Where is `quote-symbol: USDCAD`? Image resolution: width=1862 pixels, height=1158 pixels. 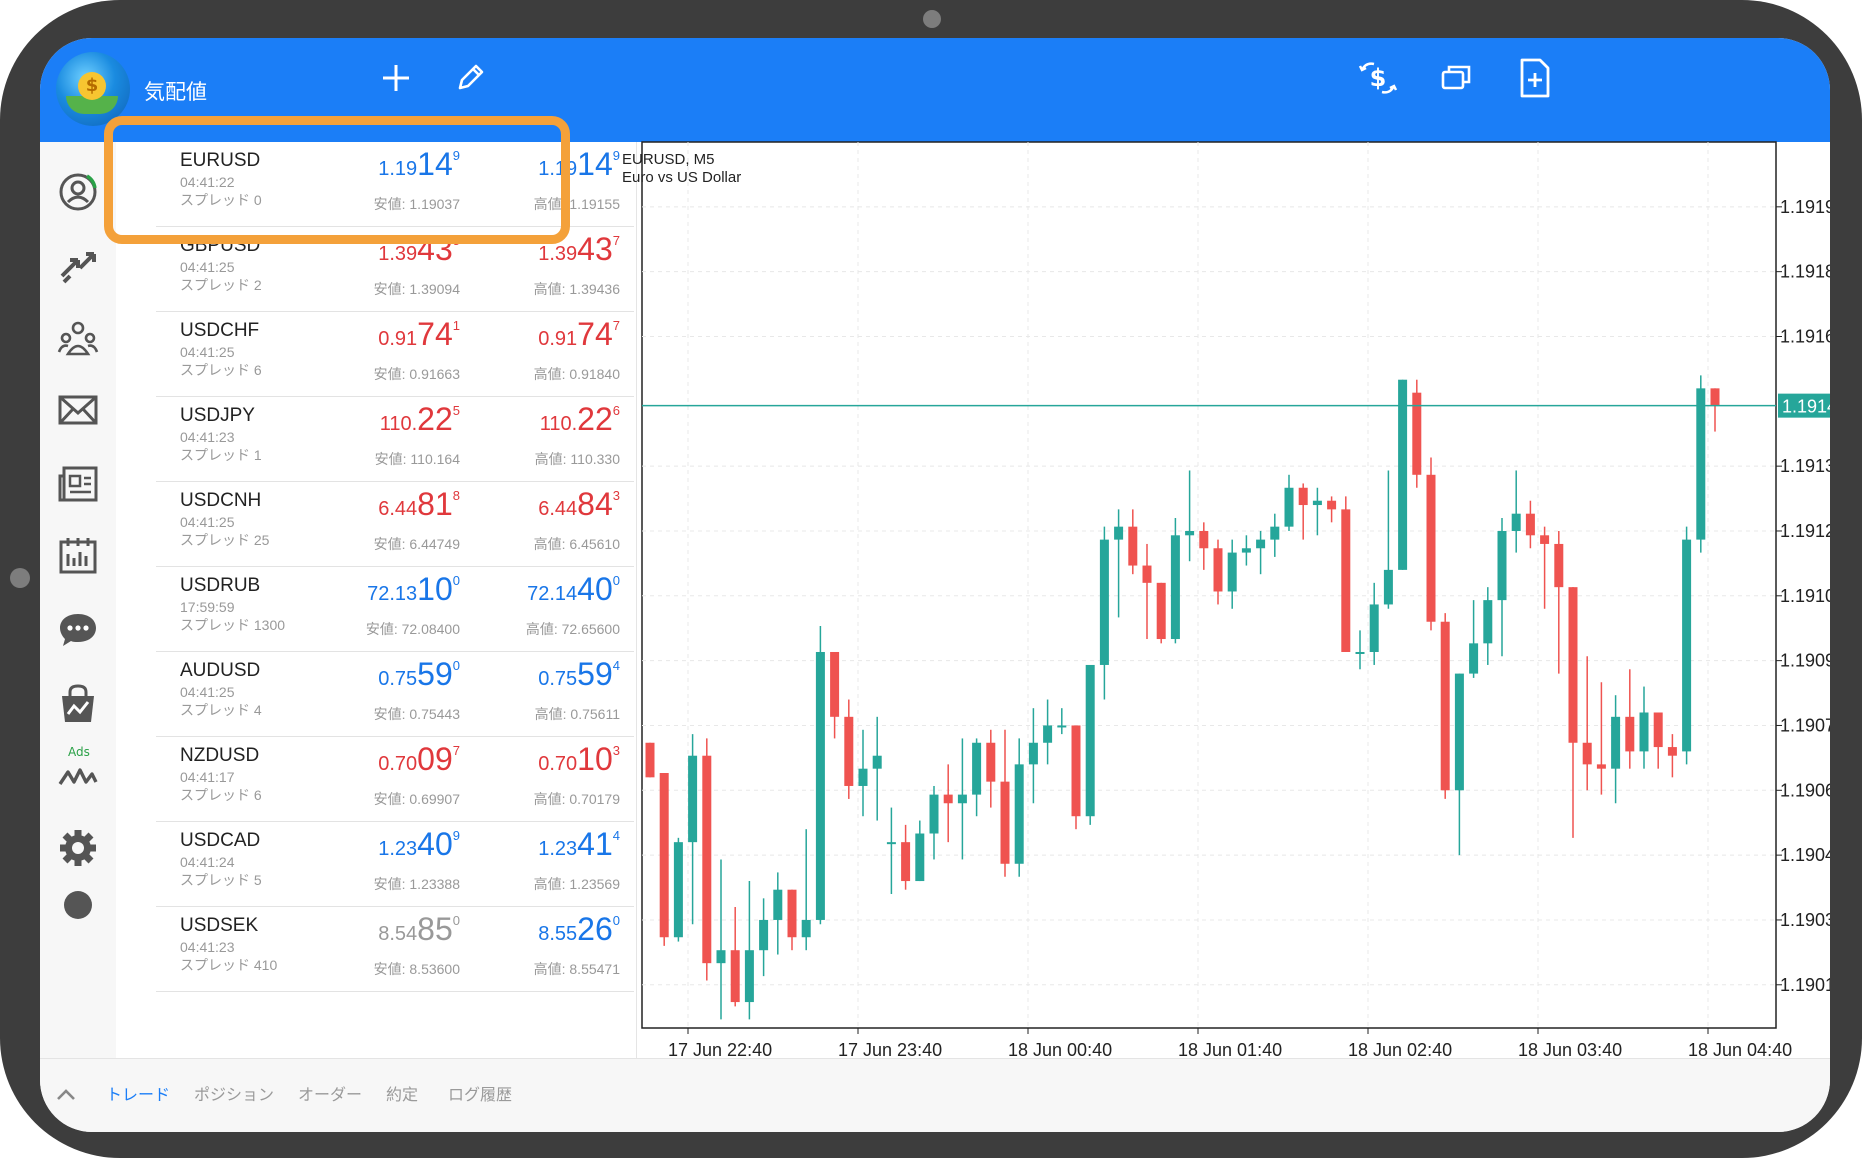 quote-symbol: USDCAD is located at coordinates (220, 840).